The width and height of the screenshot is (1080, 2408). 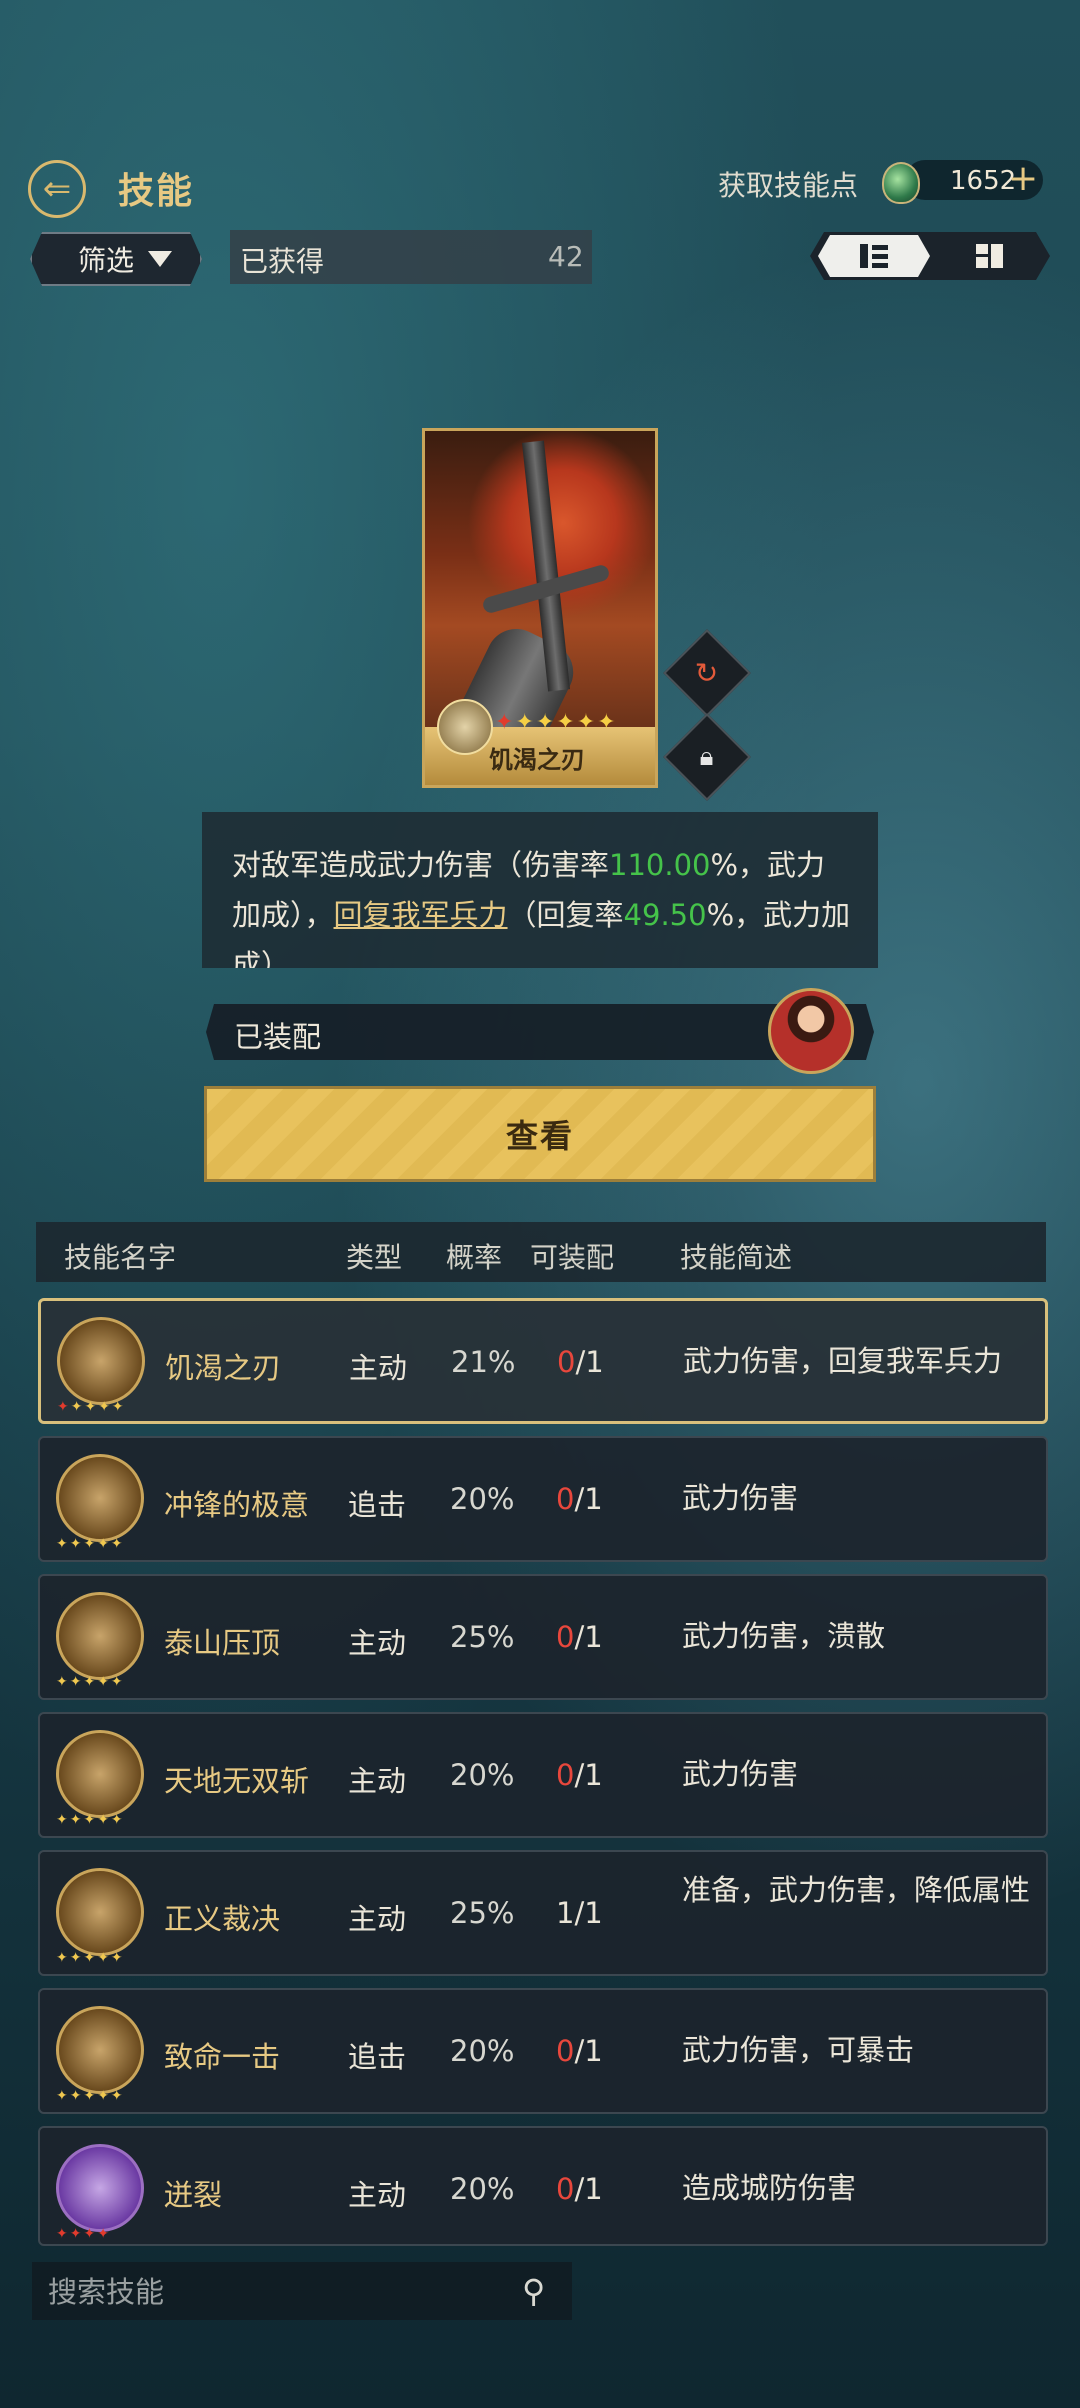 What do you see at coordinates (537, 760) in the screenshot?
I see `card-skill-name: 饥渴之刃` at bounding box center [537, 760].